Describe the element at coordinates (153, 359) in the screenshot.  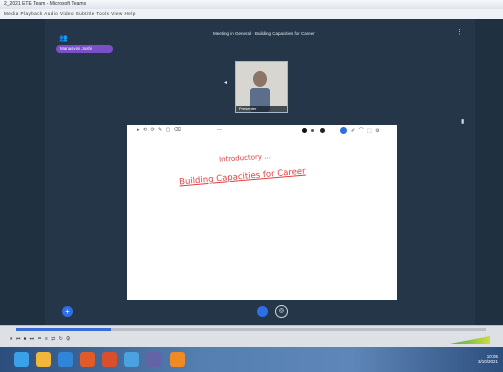
I see `teams-icon` at that location.